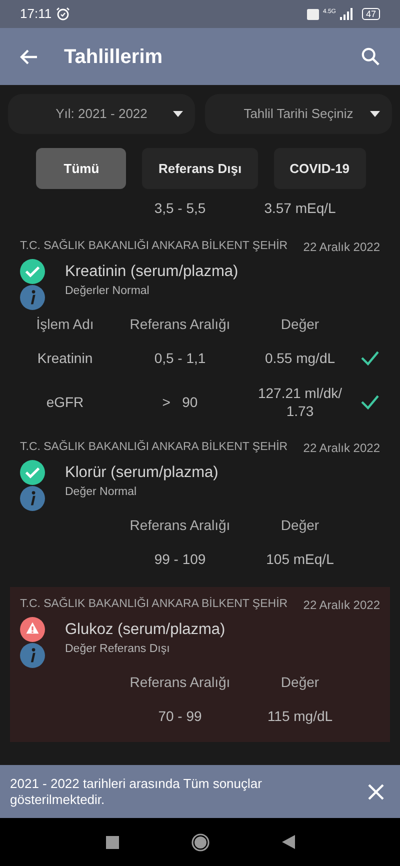 The height and width of the screenshot is (866, 400). I want to click on test-title: Klorür (serum/plazma), so click(141, 472).